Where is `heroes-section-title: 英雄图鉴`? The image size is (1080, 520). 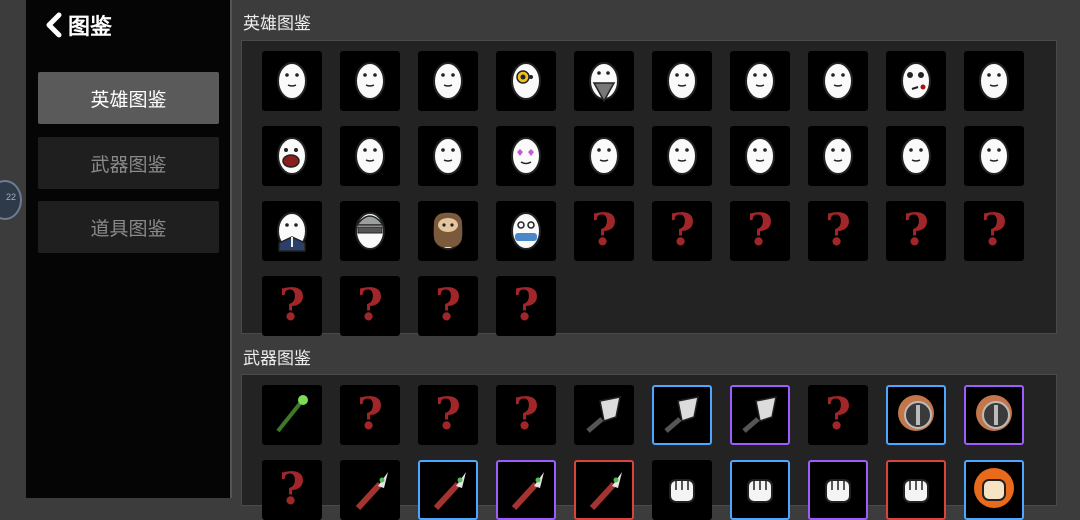 heroes-section-title: 英雄图鉴 is located at coordinates (277, 24).